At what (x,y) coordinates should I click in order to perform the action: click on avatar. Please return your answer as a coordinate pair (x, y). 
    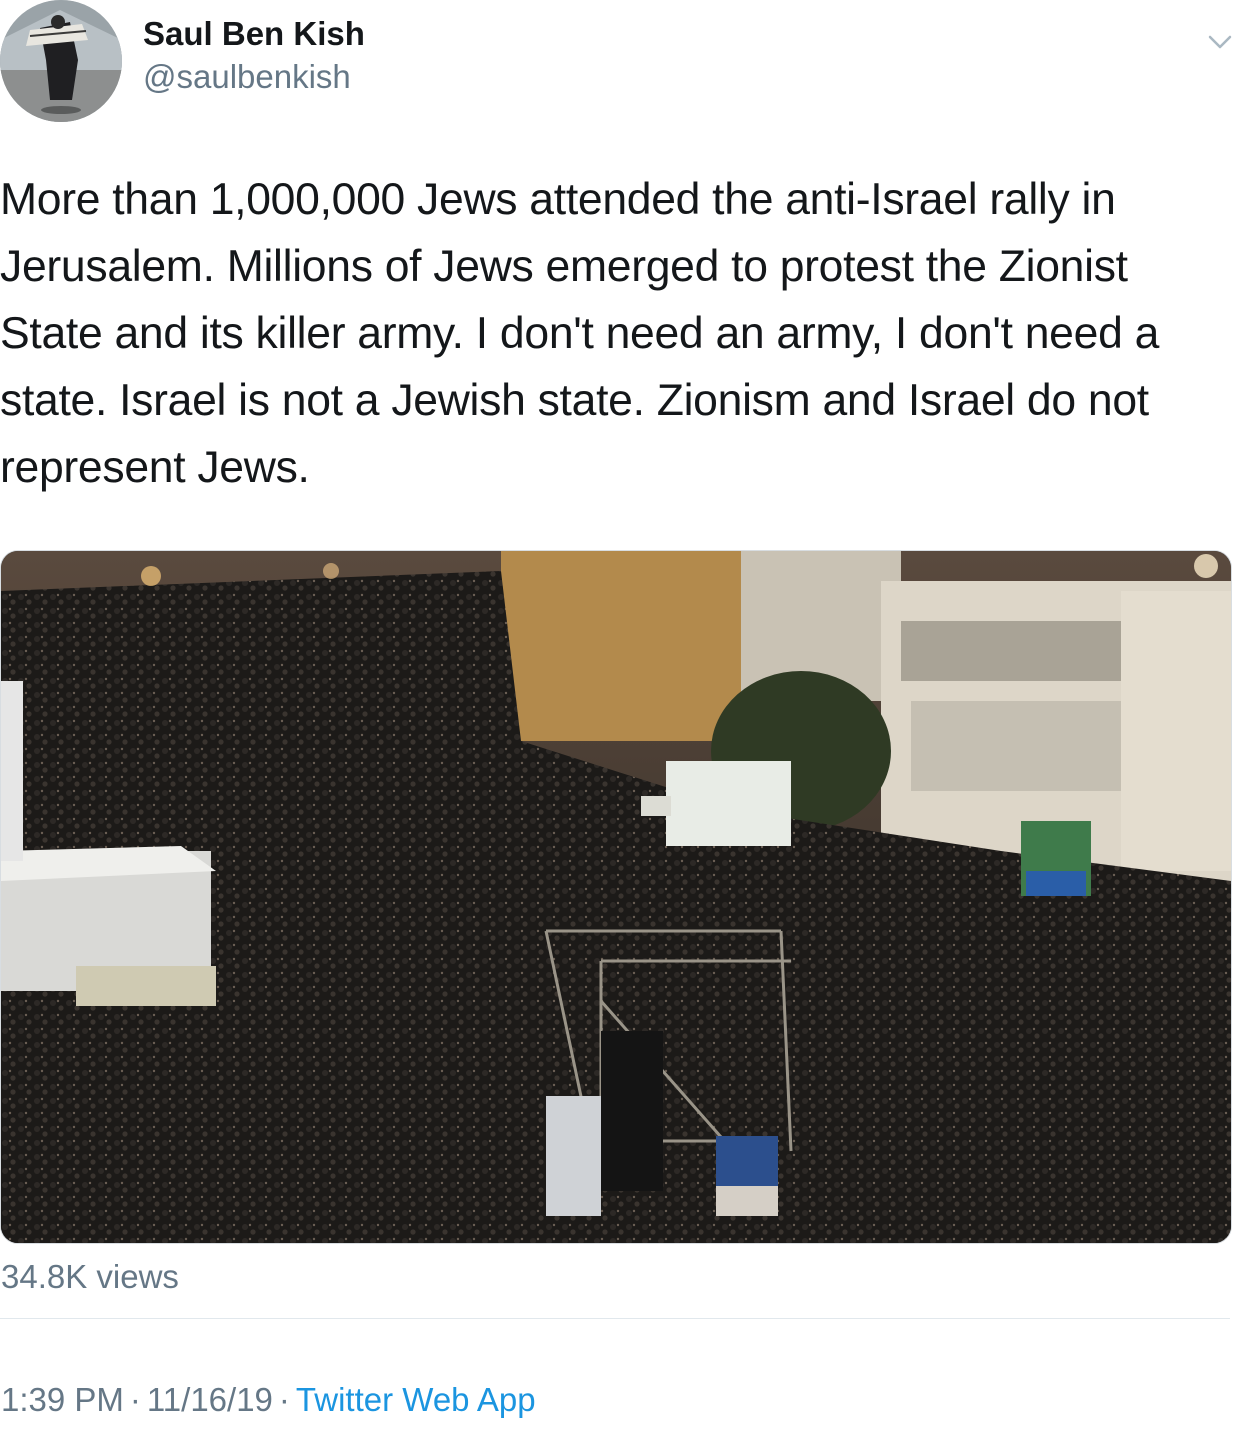
    Looking at the image, I should click on (61, 61).